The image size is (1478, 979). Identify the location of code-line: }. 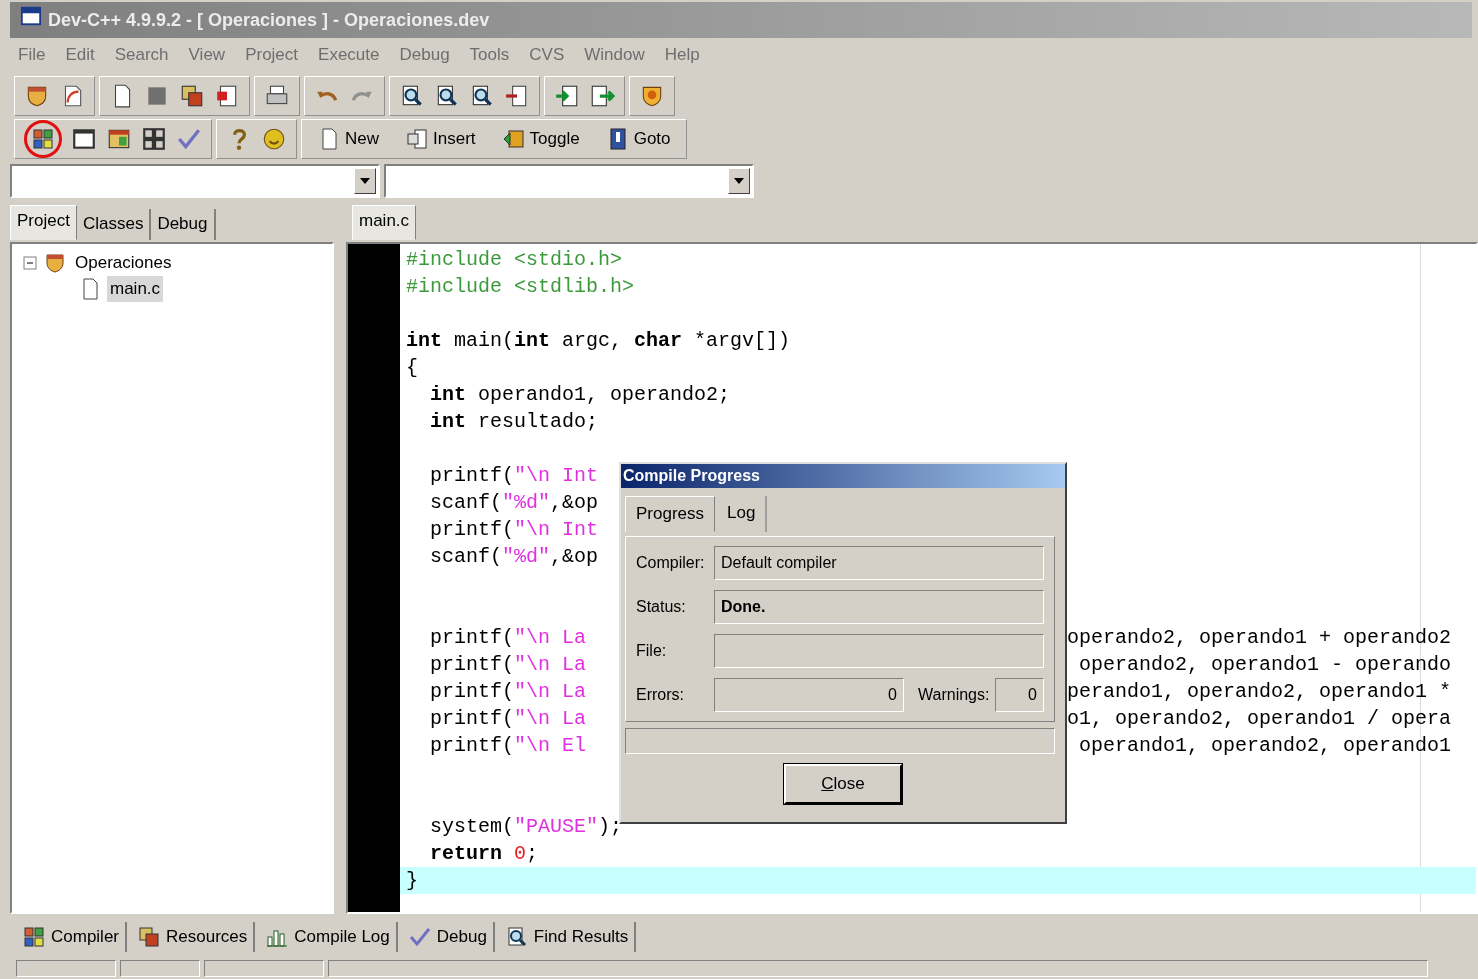
(412, 880).